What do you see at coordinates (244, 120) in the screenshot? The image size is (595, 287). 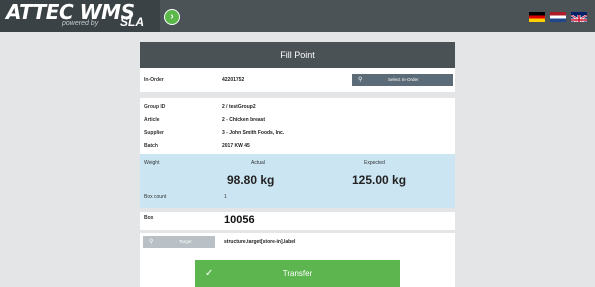 I see `article-value: 2 - Chicken breast` at bounding box center [244, 120].